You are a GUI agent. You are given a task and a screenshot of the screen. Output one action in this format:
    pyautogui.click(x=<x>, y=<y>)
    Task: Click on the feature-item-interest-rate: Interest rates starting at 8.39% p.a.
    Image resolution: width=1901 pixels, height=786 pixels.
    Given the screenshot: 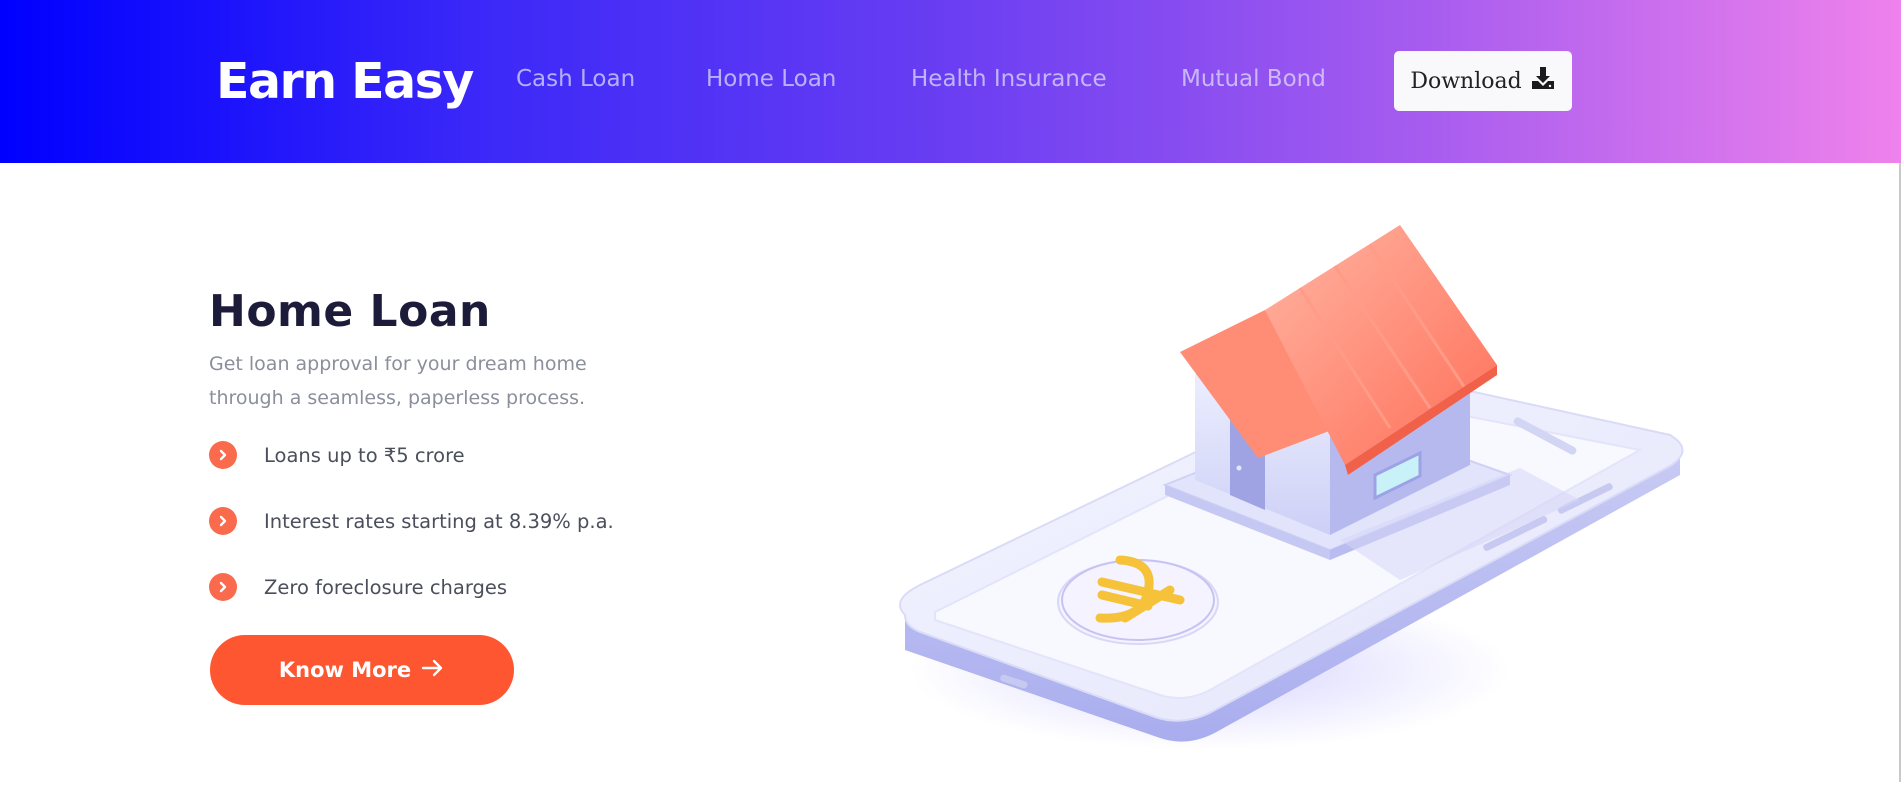 What is the action you would take?
    pyautogui.click(x=411, y=521)
    